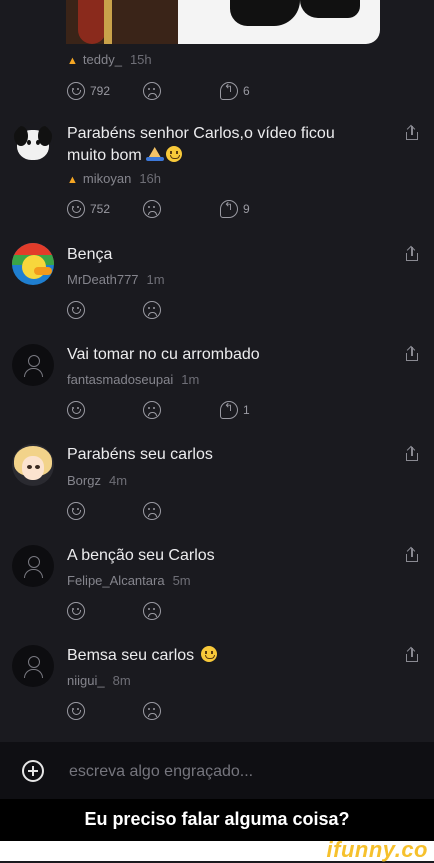 The height and width of the screenshot is (863, 434). Describe the element at coordinates (121, 680) in the screenshot. I see `comment-age: 8m` at that location.